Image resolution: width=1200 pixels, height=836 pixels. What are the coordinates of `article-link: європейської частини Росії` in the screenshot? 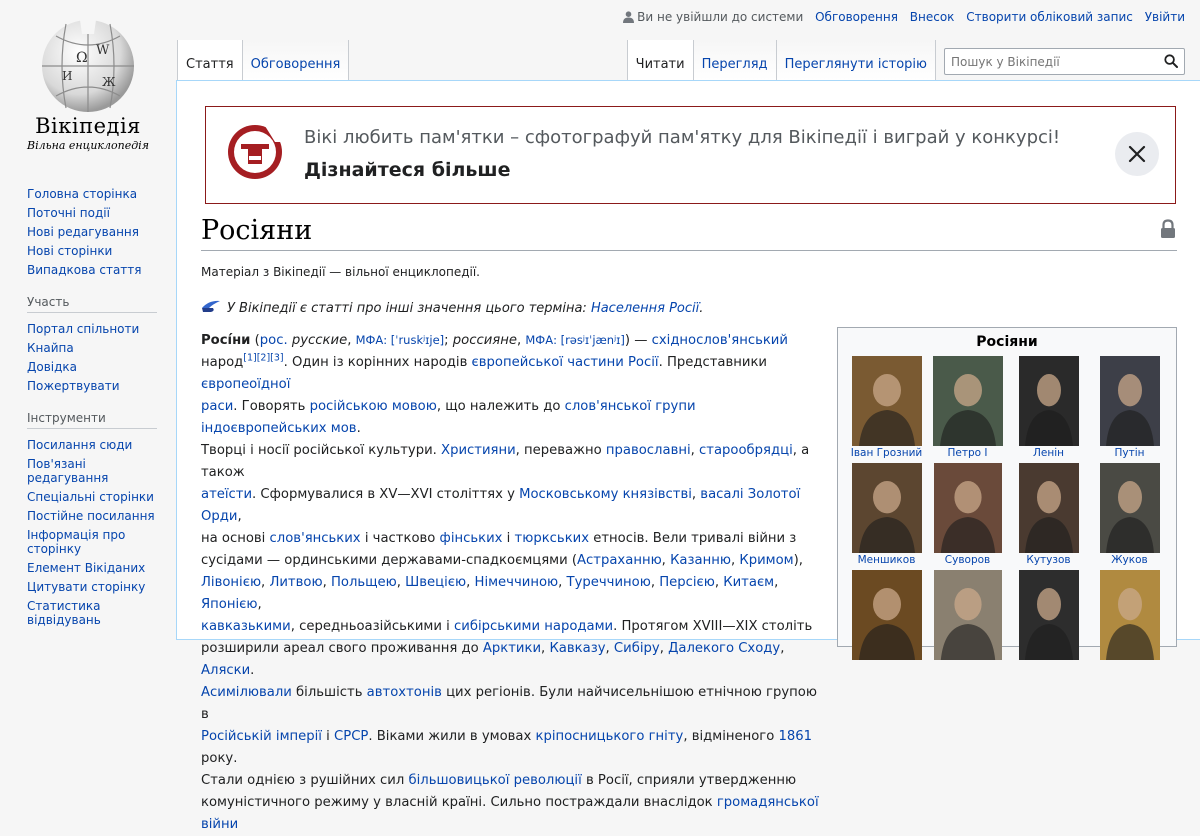 It's located at (565, 362).